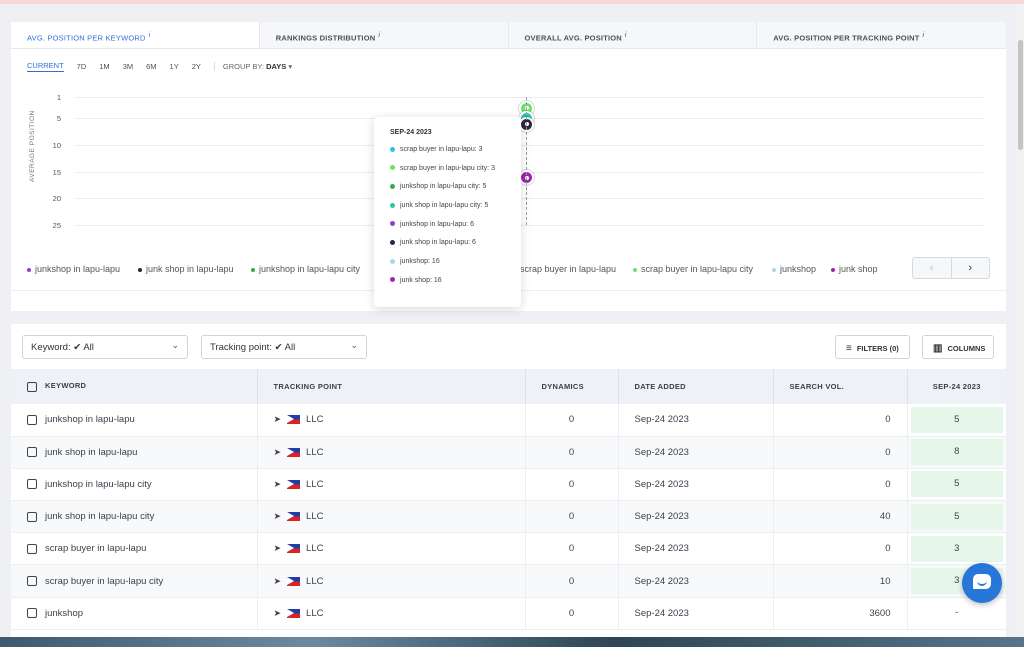 The height and width of the screenshot is (647, 1024). I want to click on tracking-filter-value: ✔ All, so click(285, 347).